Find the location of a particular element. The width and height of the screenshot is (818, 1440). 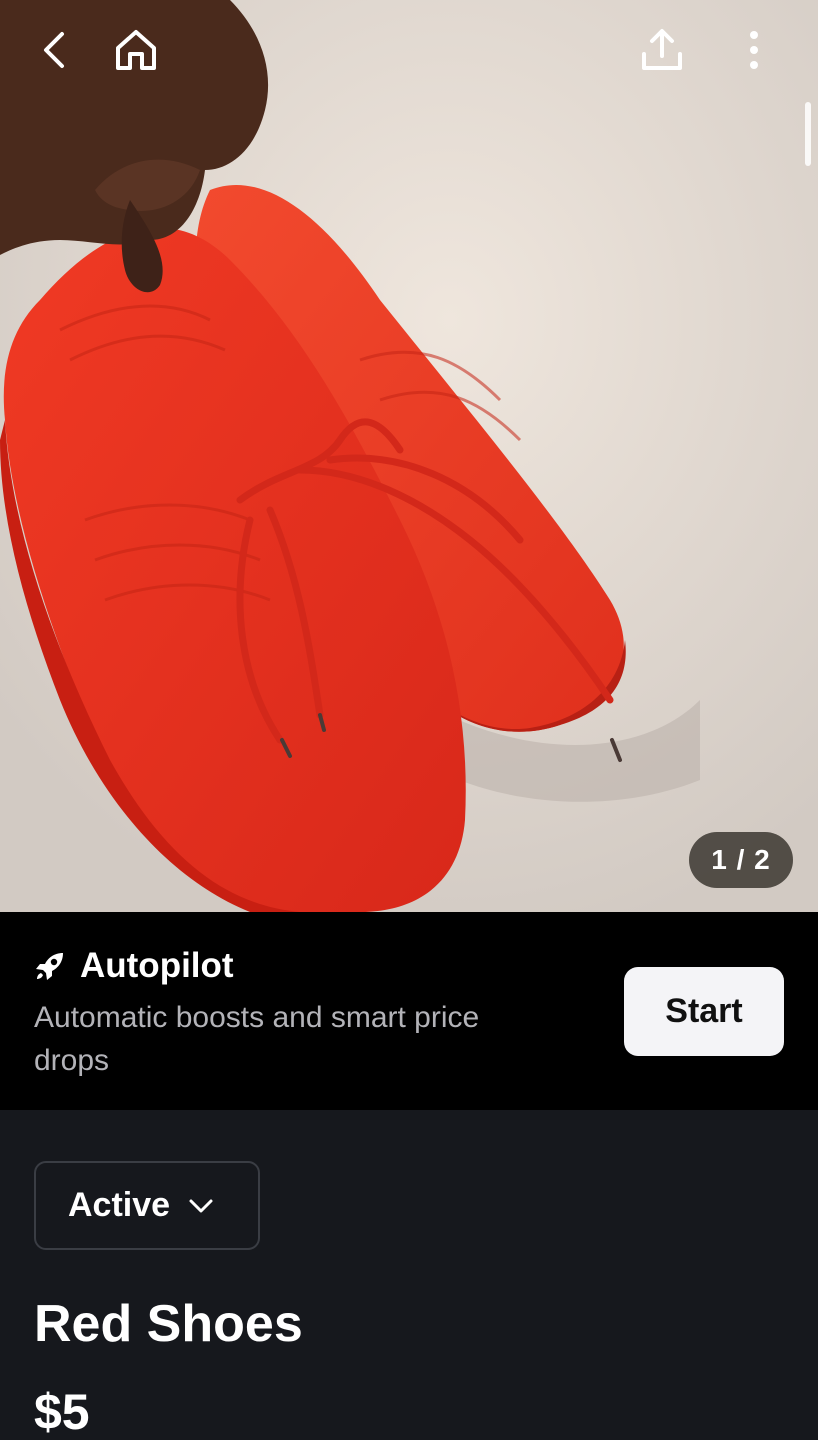

chevron-down-icon is located at coordinates (201, 1205).